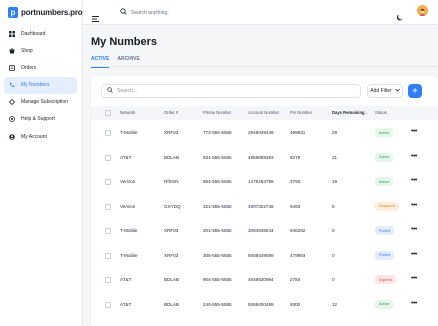  Describe the element at coordinates (217, 112) in the screenshot. I see `column-header-phone: Phone Number` at that location.